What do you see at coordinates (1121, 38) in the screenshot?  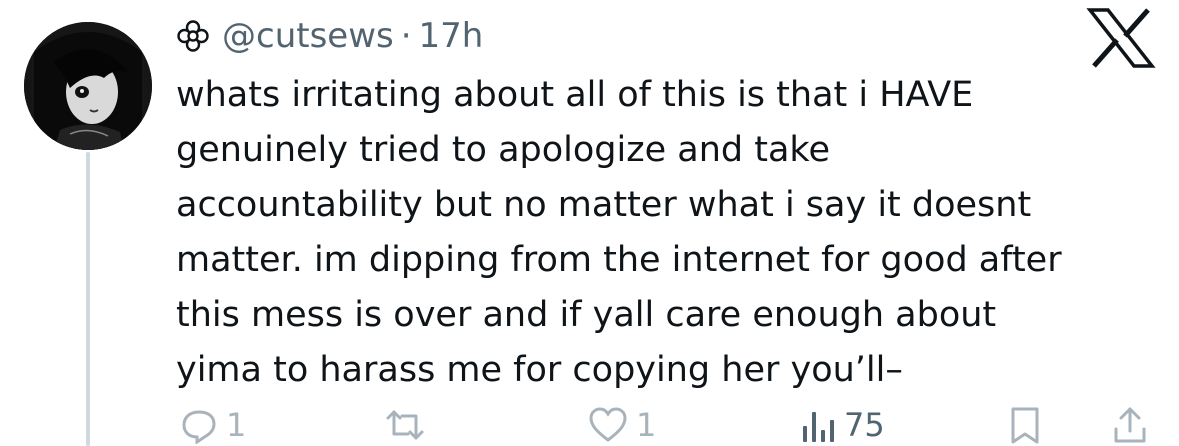 I see `x-logo-icon` at bounding box center [1121, 38].